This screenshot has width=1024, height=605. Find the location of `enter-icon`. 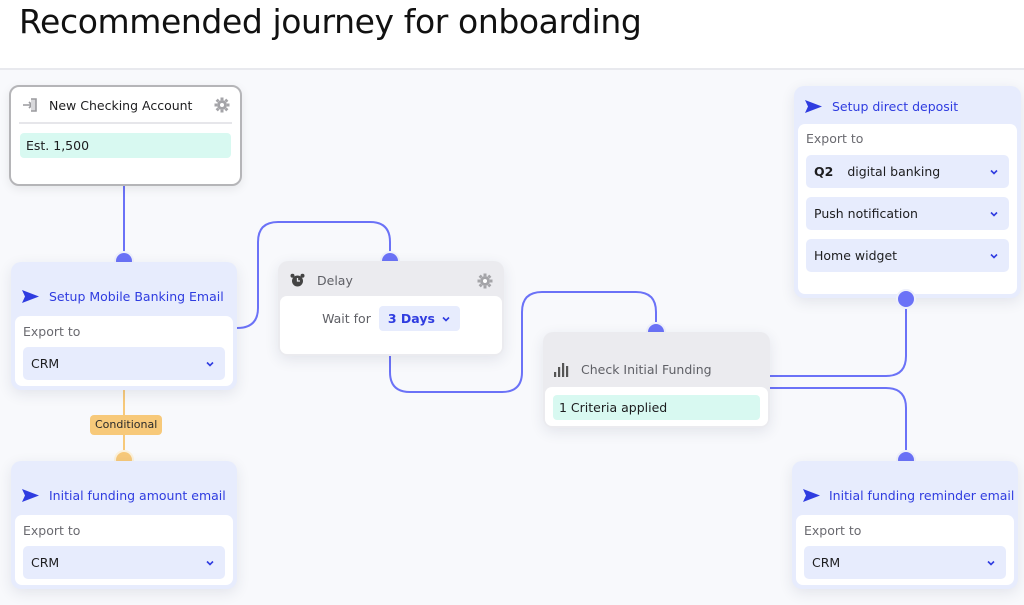

enter-icon is located at coordinates (30, 105).